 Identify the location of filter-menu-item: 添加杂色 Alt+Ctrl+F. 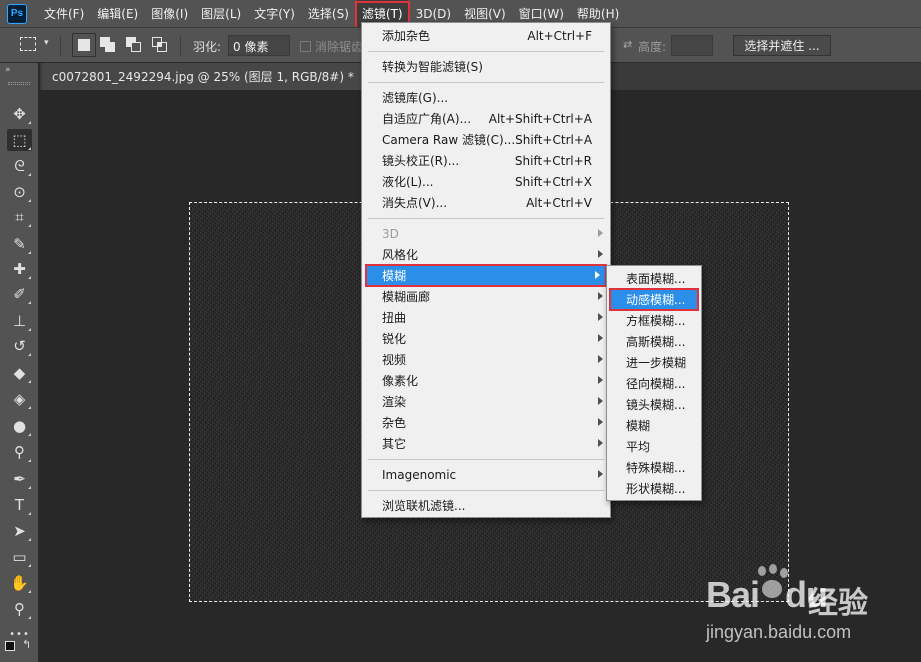
(486, 35).